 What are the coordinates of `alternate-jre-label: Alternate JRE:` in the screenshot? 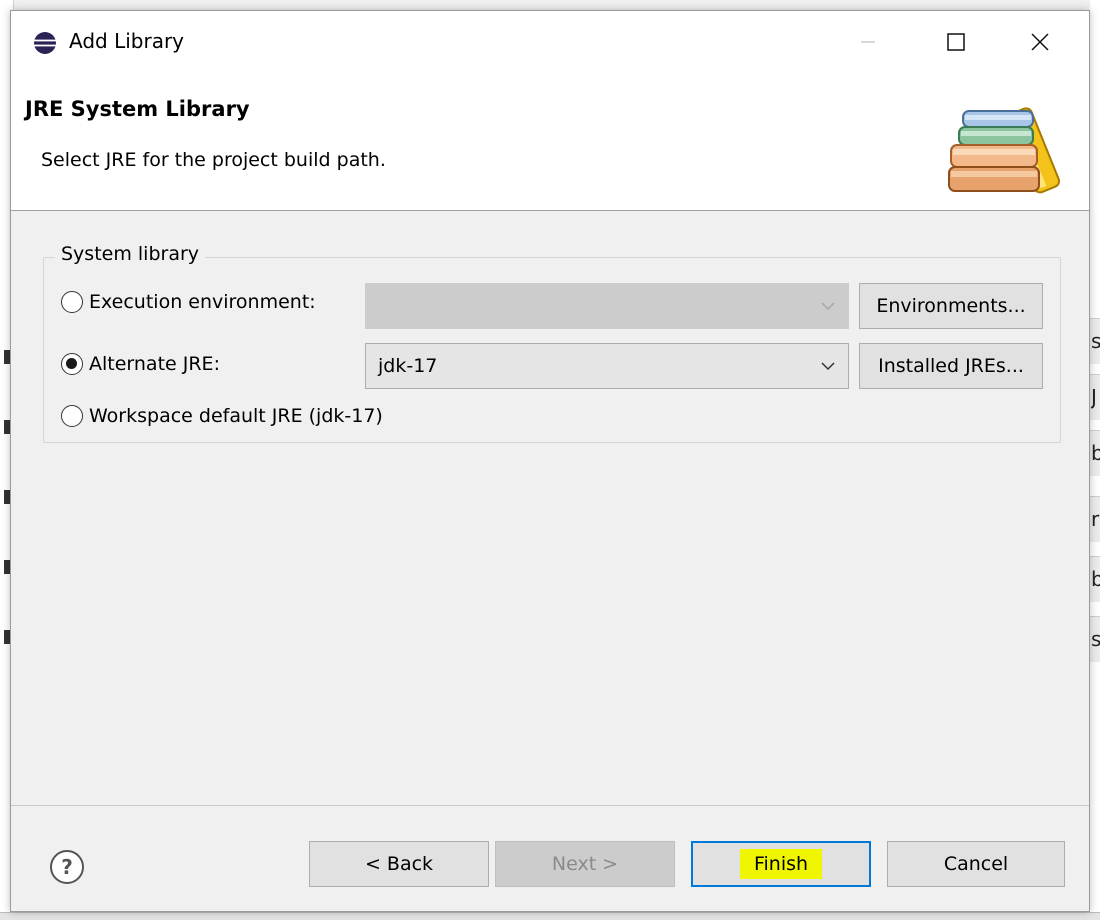 It's located at (154, 364).